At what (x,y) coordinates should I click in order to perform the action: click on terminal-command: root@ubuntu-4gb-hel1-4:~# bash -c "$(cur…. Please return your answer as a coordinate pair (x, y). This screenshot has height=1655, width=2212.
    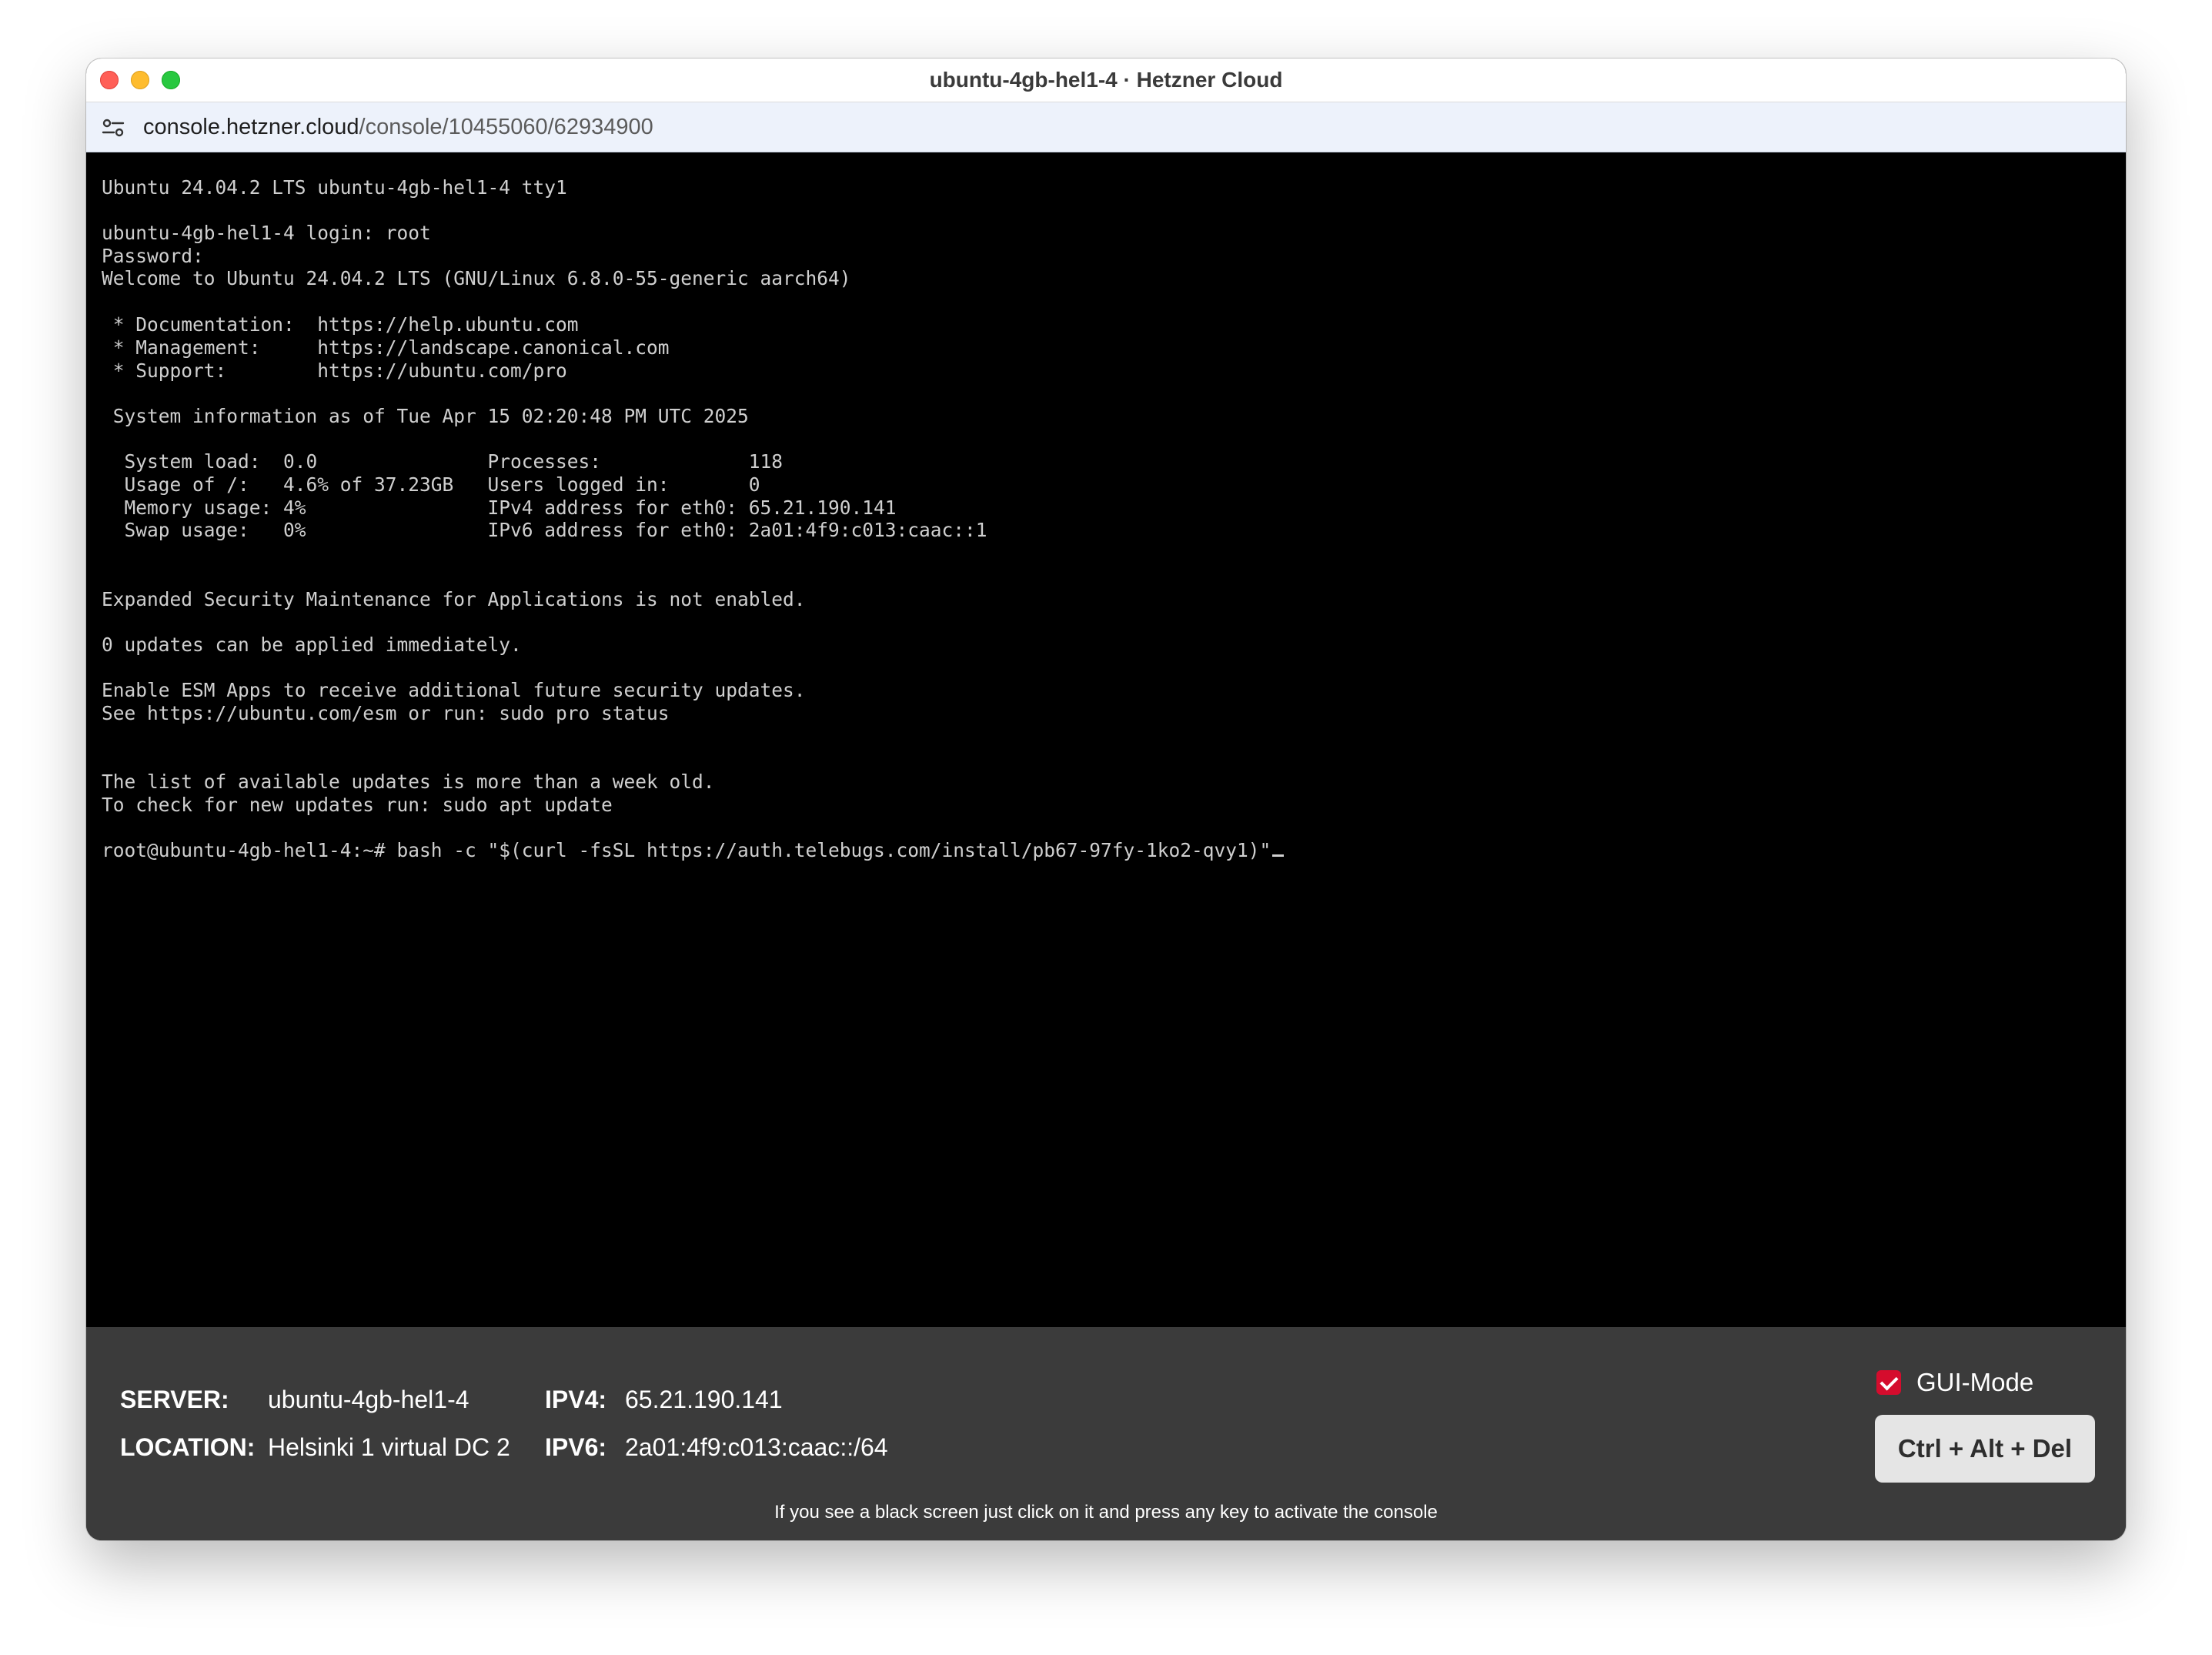
    Looking at the image, I should click on (687, 850).